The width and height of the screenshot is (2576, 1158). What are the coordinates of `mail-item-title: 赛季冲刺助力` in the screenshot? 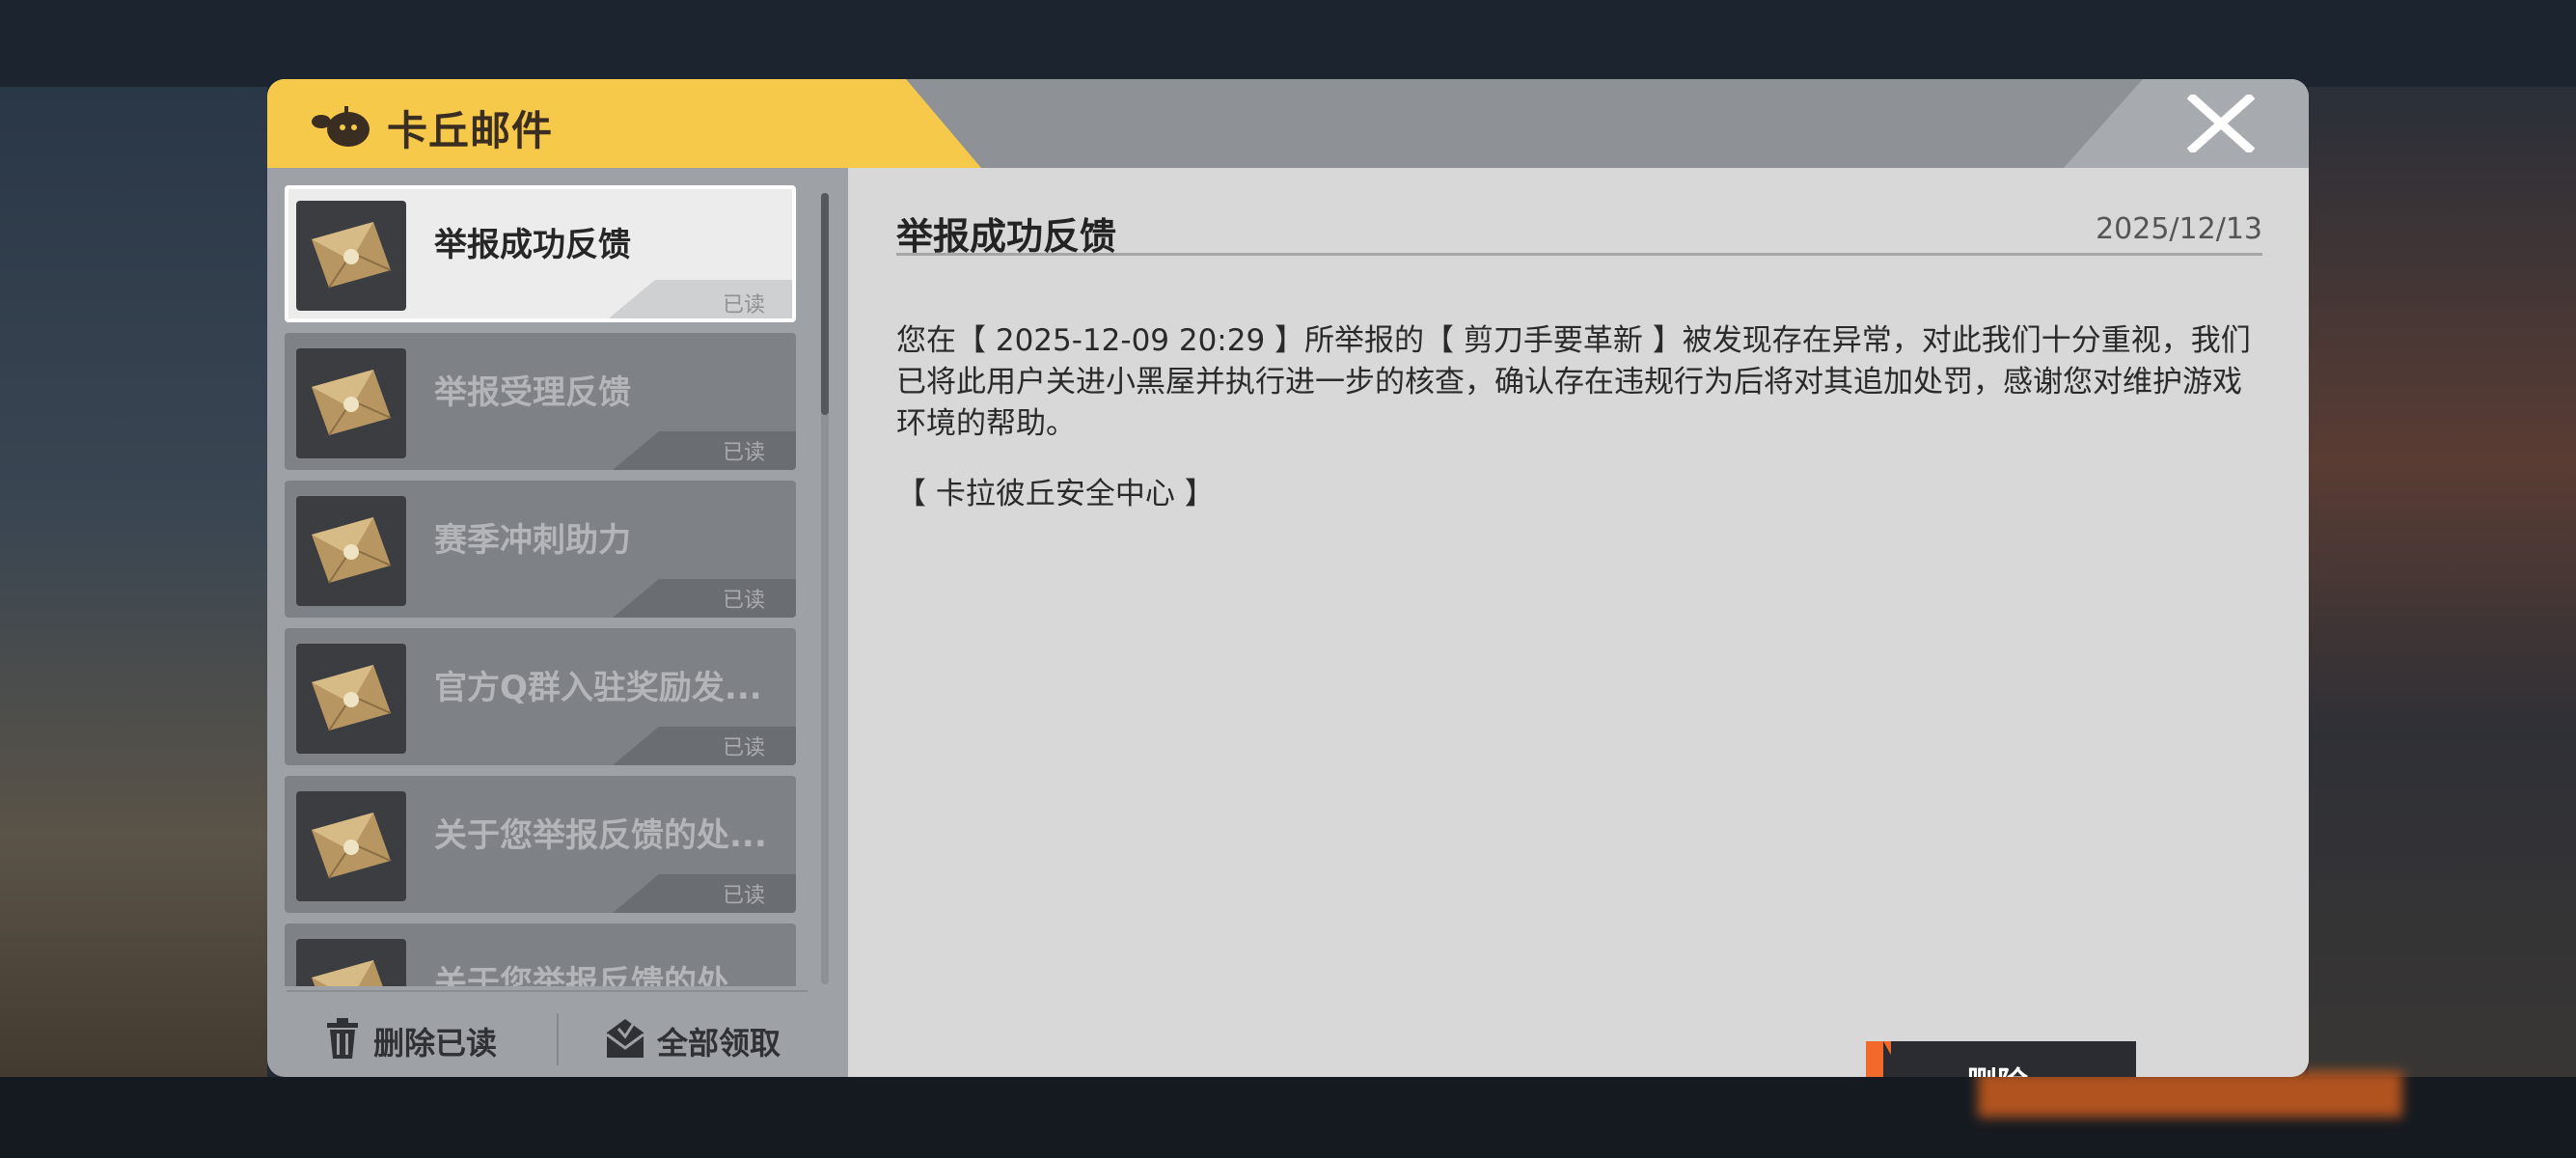 It's located at (532, 540).